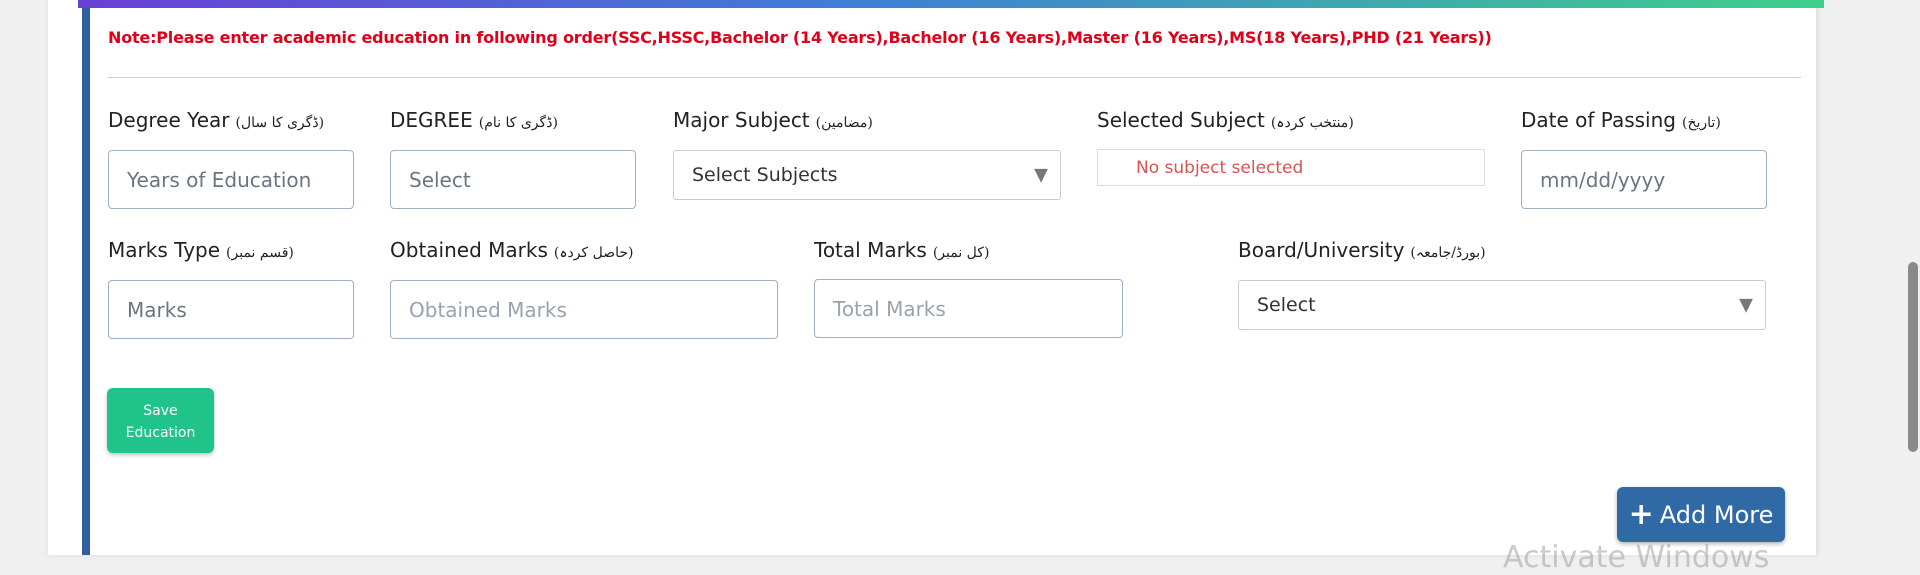 This screenshot has width=1920, height=575. Describe the element at coordinates (518, 123) in the screenshot. I see `degree-label-urdu: (ڈگری کا نام)` at that location.